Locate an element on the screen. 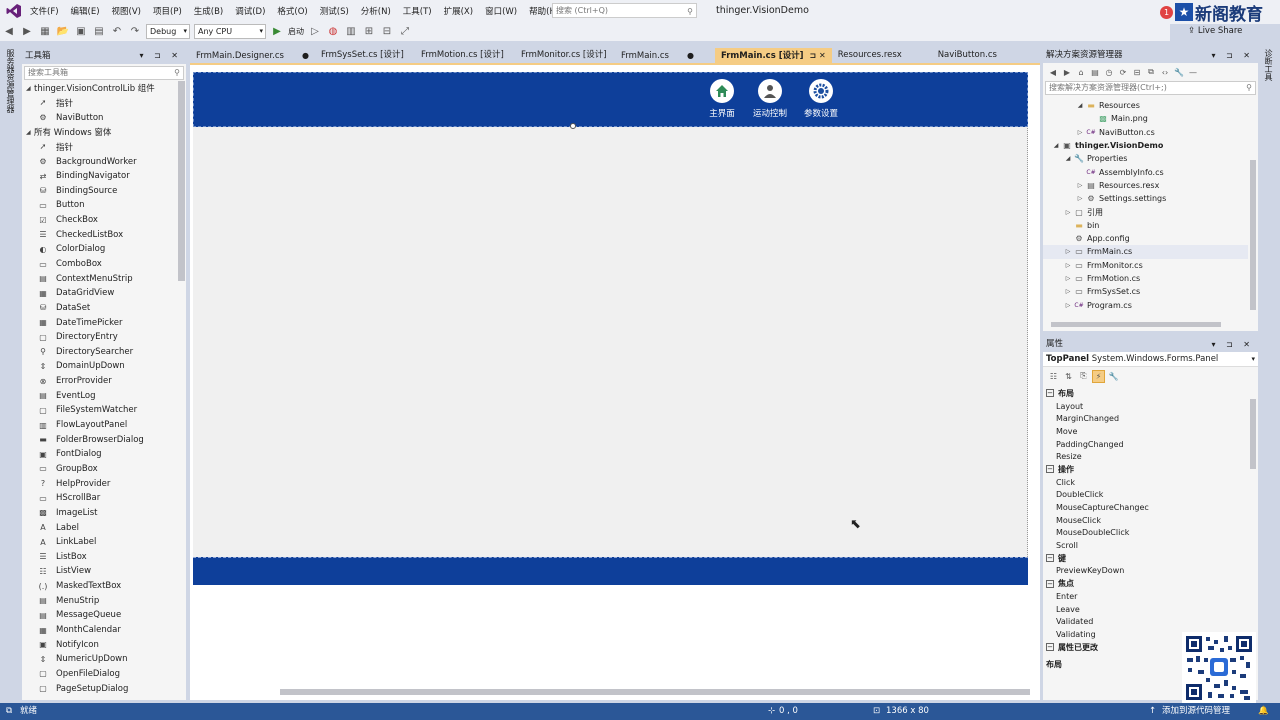 Image resolution: width=1280 pixels, height=720 pixels. menu-item: 调试(D) is located at coordinates (250, 11).